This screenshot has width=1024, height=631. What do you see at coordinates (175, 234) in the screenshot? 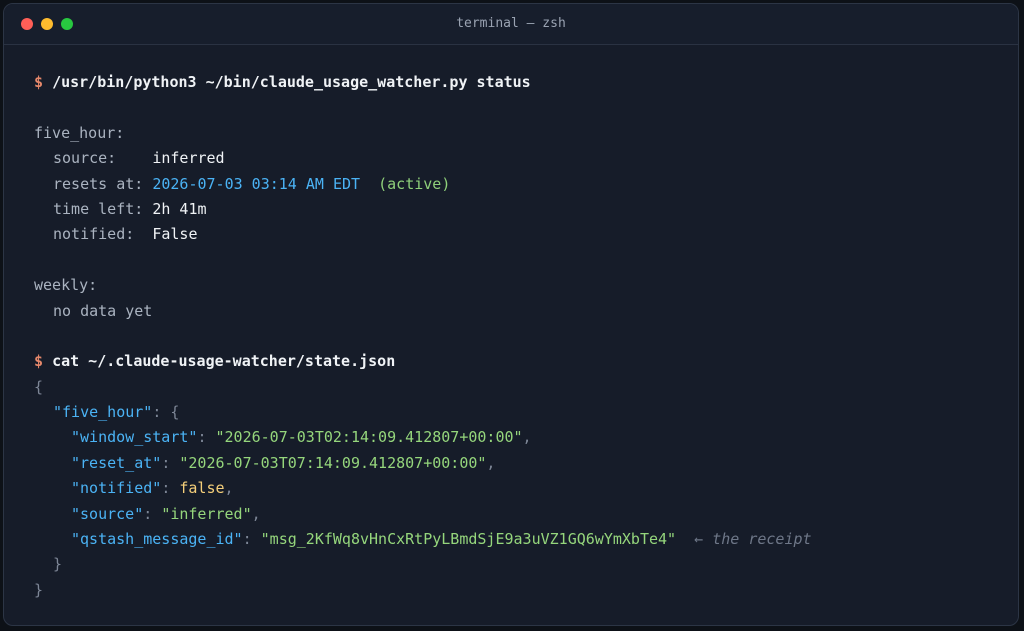
I see `notified-value: False` at bounding box center [175, 234].